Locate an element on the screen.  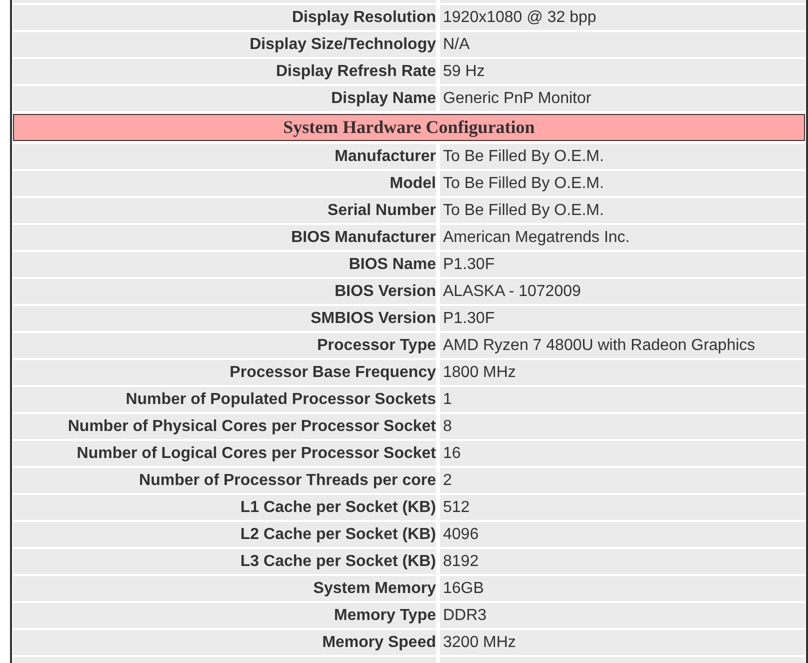
field-label: Model is located at coordinates (224, 183).